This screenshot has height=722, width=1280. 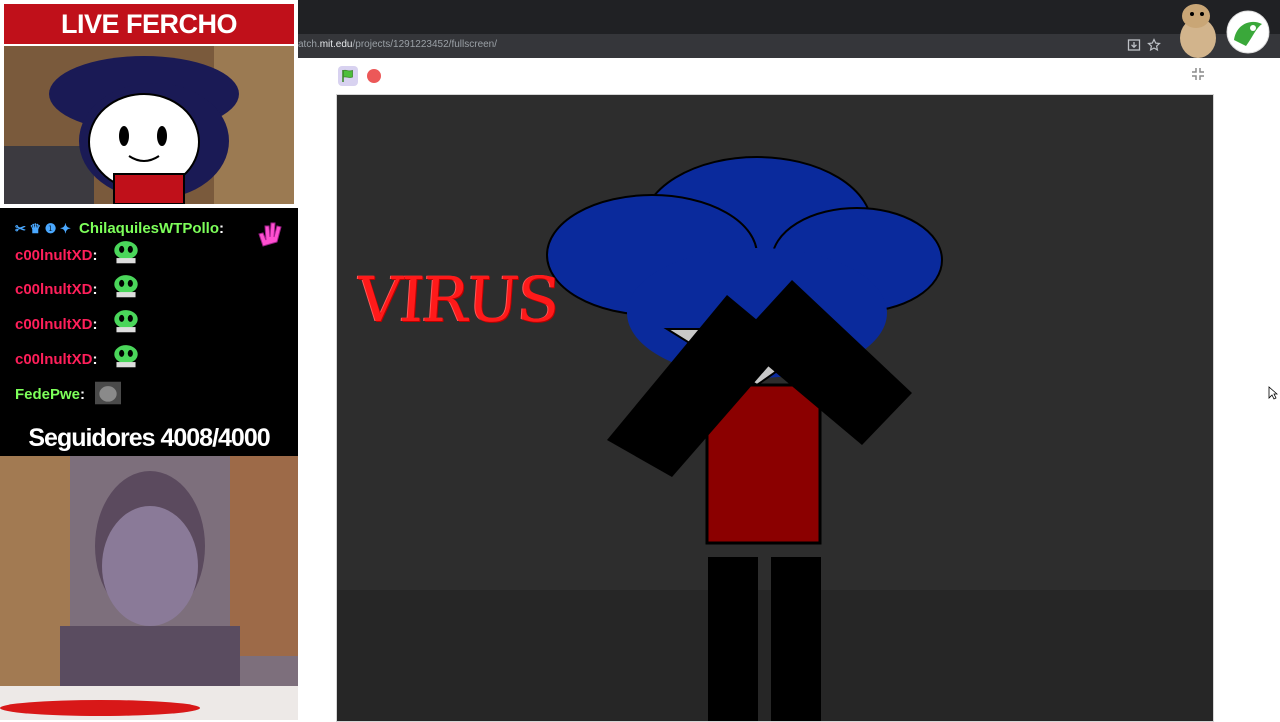 I want to click on chat-username: ChilaquilesWTPollo:, so click(x=151, y=229).